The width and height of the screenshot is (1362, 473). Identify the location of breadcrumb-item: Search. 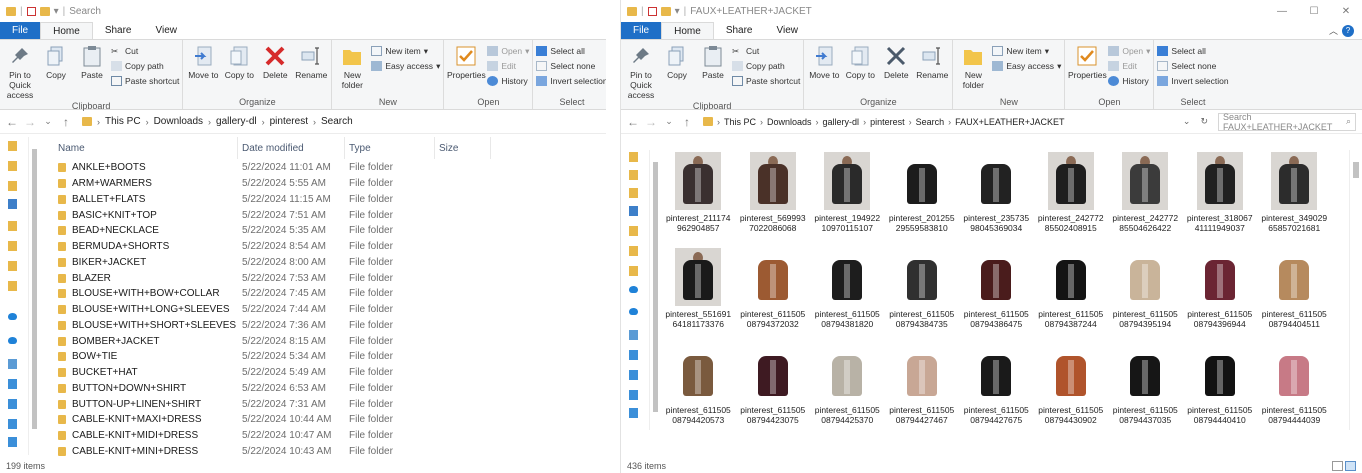
(930, 122).